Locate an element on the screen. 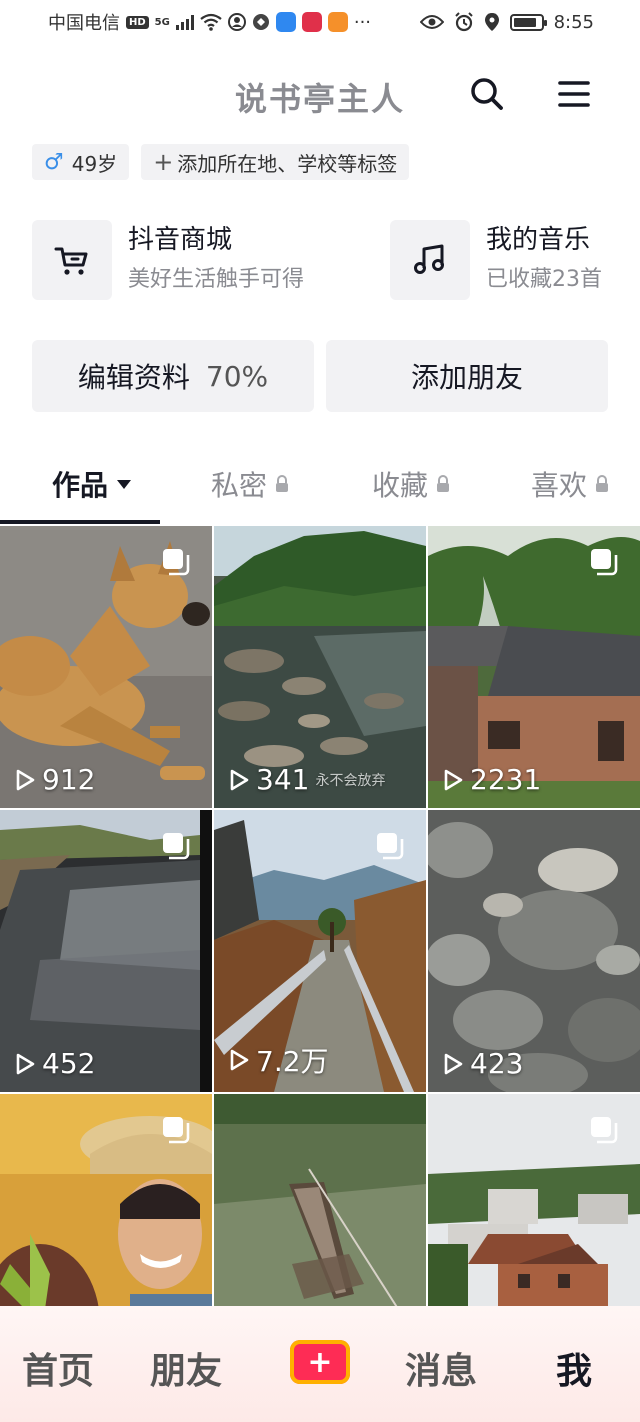 Image resolution: width=640 pixels, height=1422 pixels. age-label: 49岁 is located at coordinates (94, 163).